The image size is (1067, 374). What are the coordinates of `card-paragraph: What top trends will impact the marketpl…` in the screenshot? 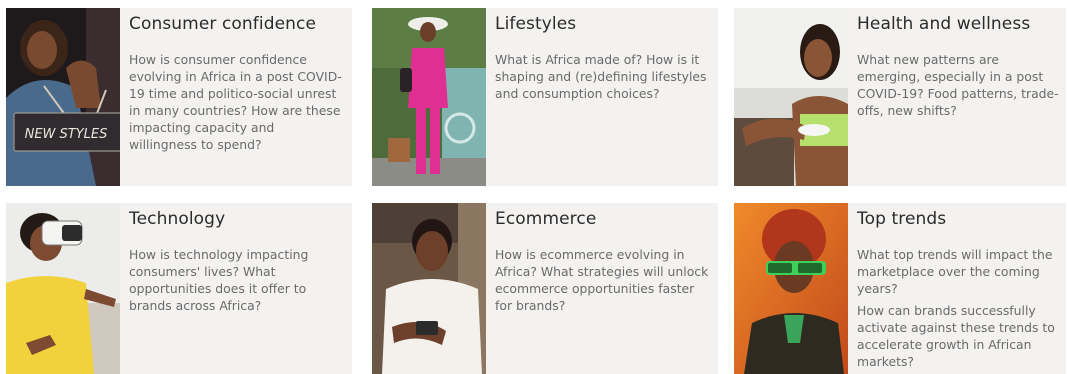 It's located at (955, 271).